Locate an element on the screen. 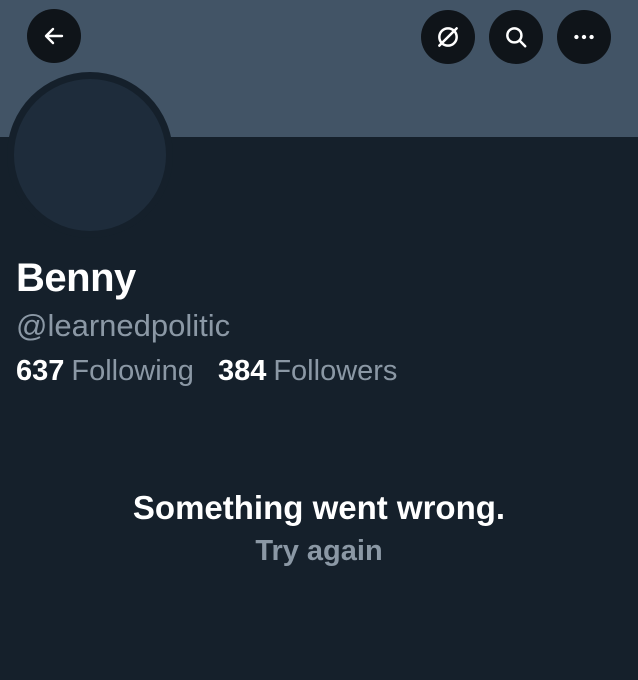  following-count: 637 is located at coordinates (40, 371).